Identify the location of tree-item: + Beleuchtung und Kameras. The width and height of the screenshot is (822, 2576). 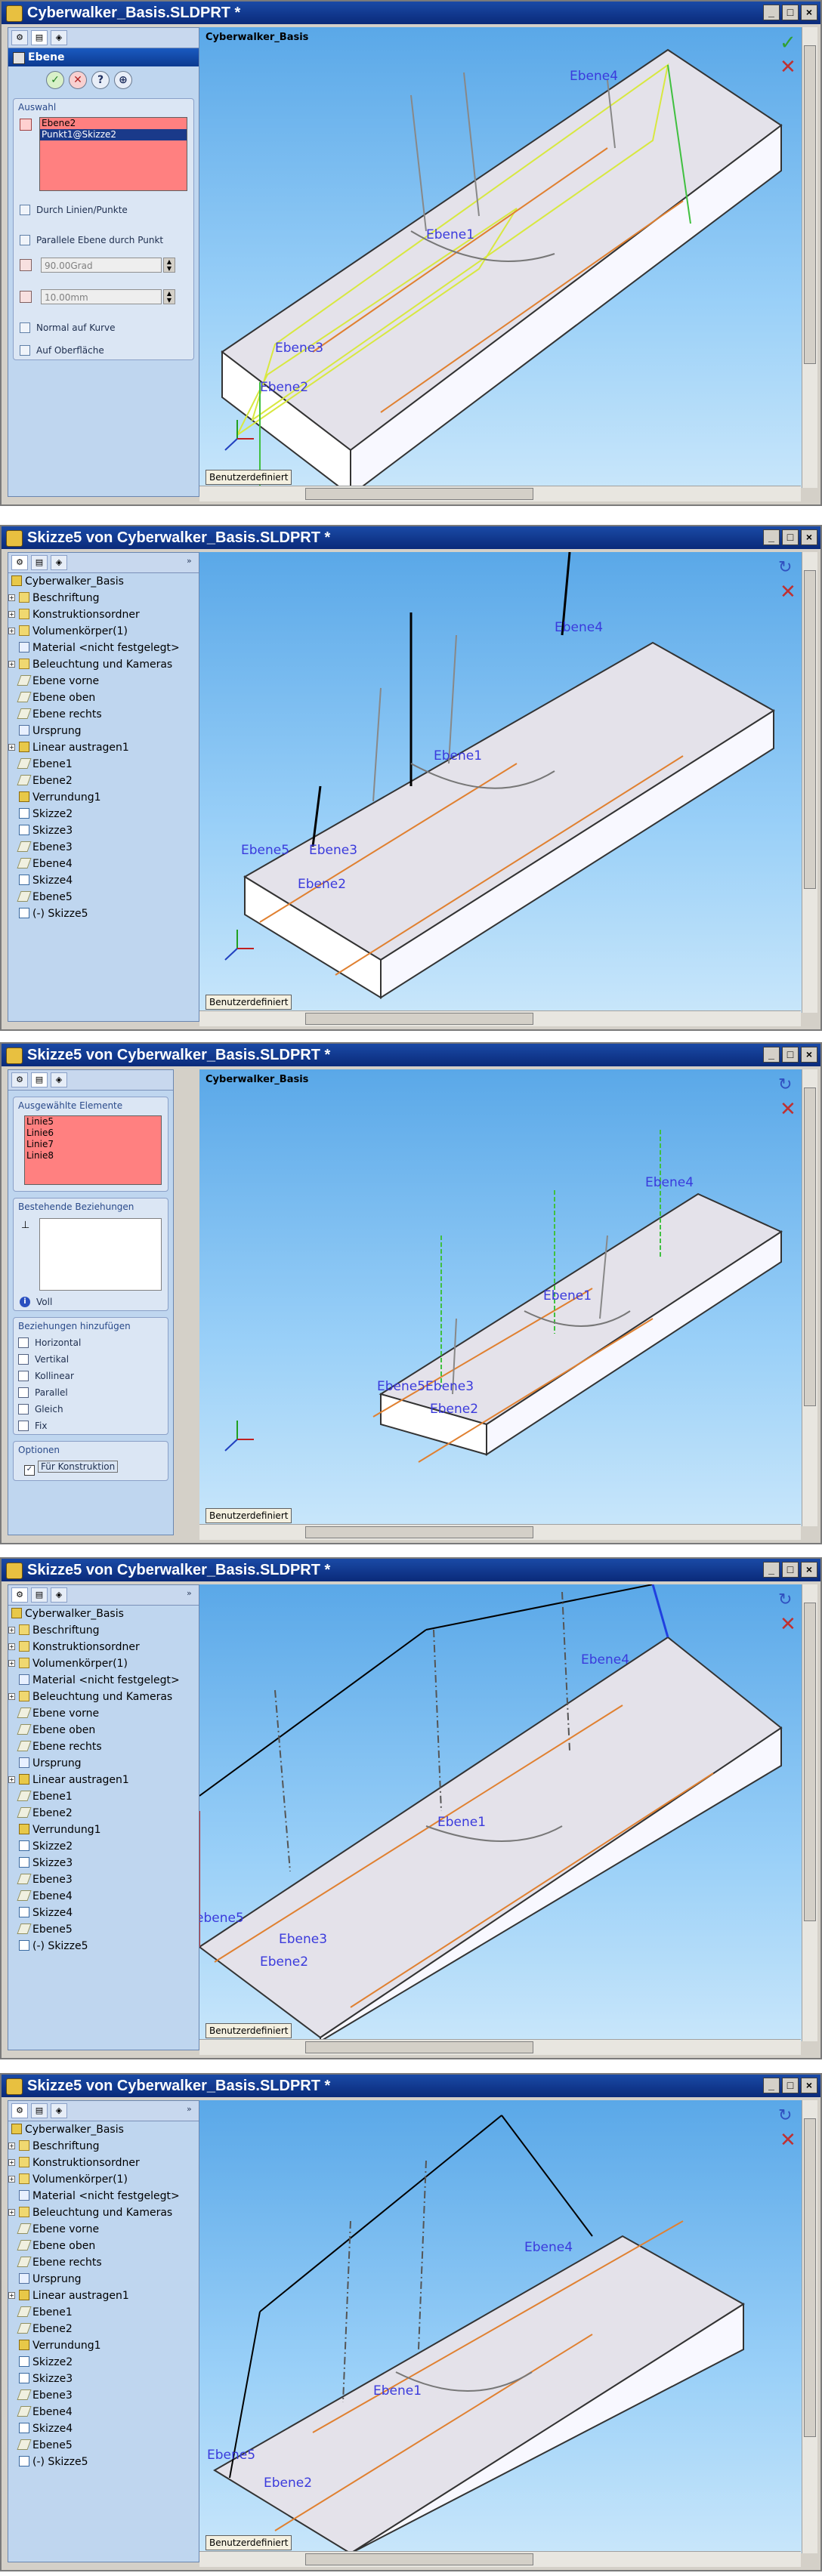
(103, 1697).